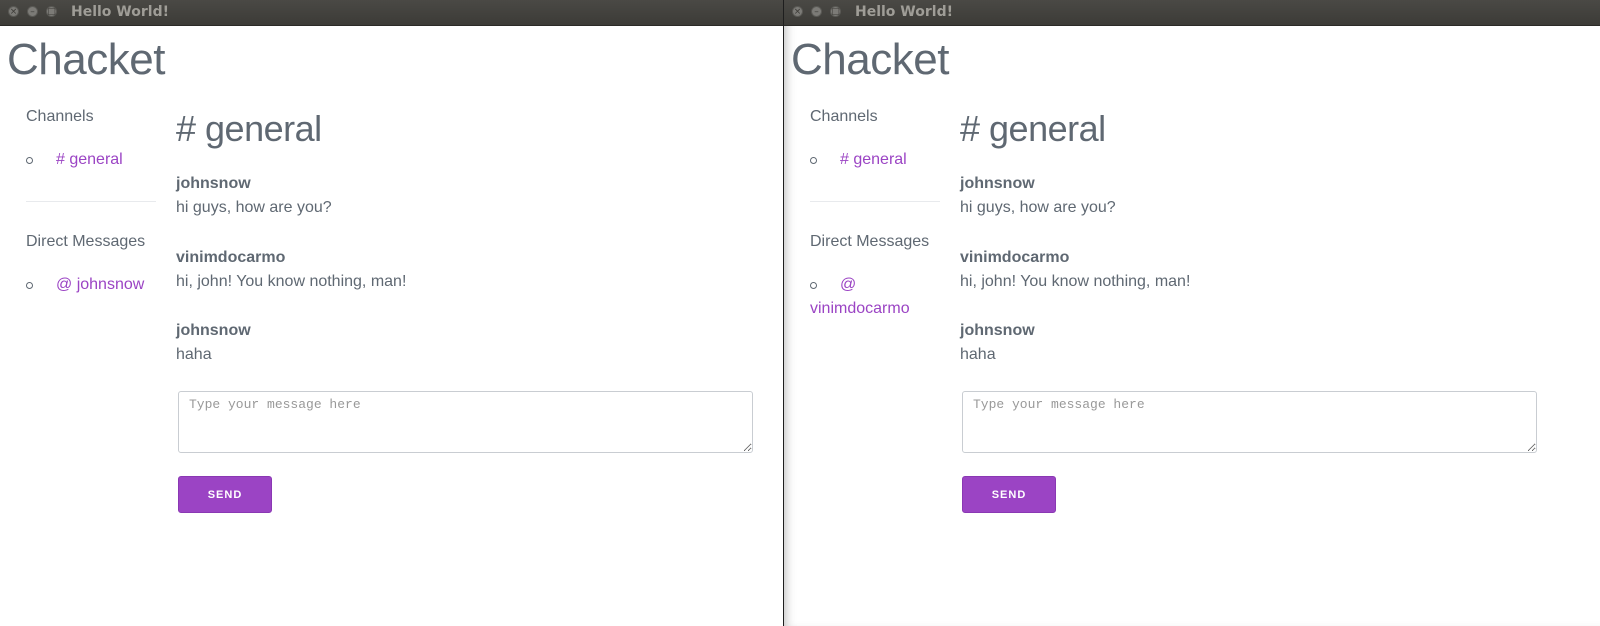 Image resolution: width=1600 pixels, height=626 pixels. I want to click on dm-link: @ vinimdocarmo, so click(865, 297).